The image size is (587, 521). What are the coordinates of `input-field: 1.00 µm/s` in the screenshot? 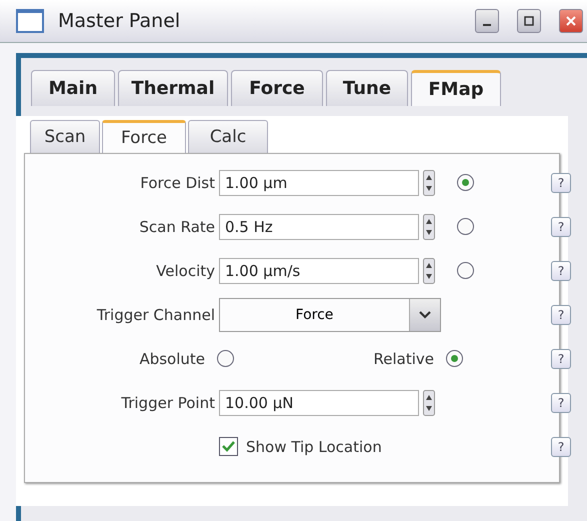 It's located at (319, 271).